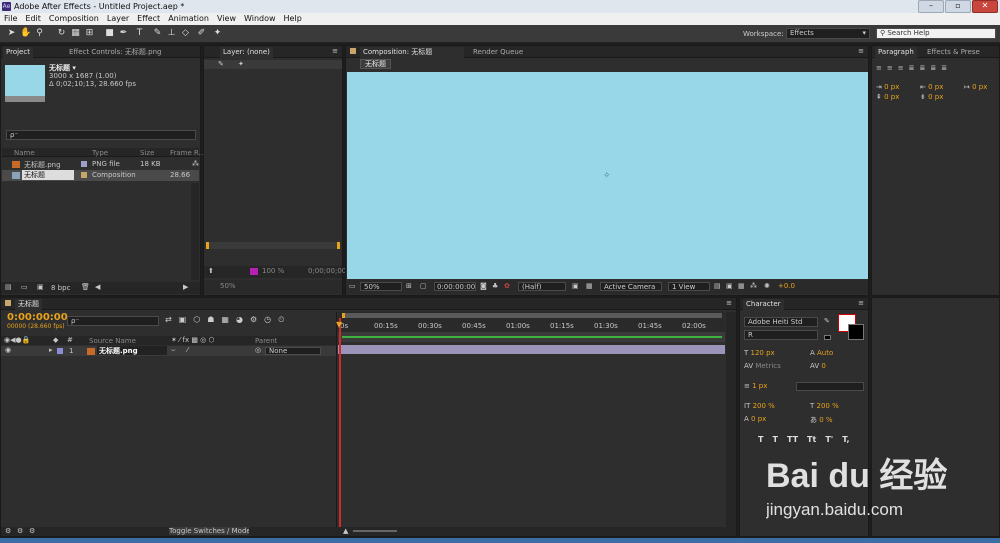 The width and height of the screenshot is (1000, 543). What do you see at coordinates (113, 321) in the screenshot?
I see `timeline-search-input: ρ⁻` at bounding box center [113, 321].